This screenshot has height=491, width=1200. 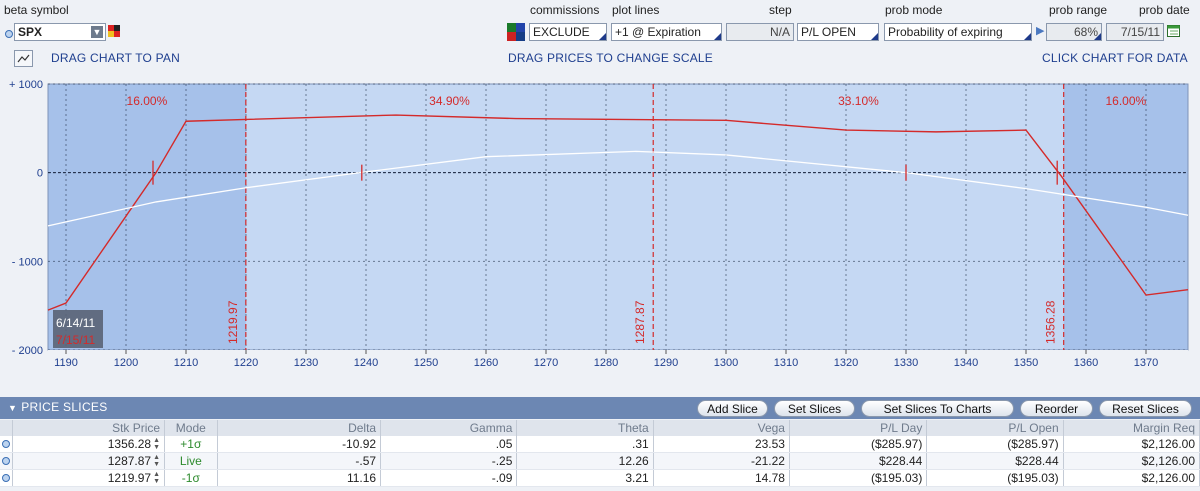 I want to click on price-slices-title: ▼ PRICE SLICES, so click(x=58, y=407).